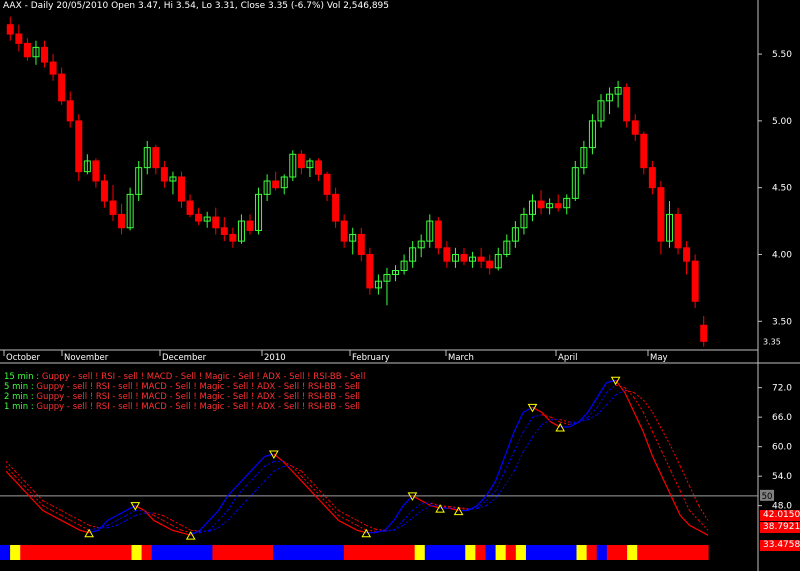 This screenshot has width=800, height=571. What do you see at coordinates (567, 358) in the screenshot?
I see `time-label-april: April` at bounding box center [567, 358].